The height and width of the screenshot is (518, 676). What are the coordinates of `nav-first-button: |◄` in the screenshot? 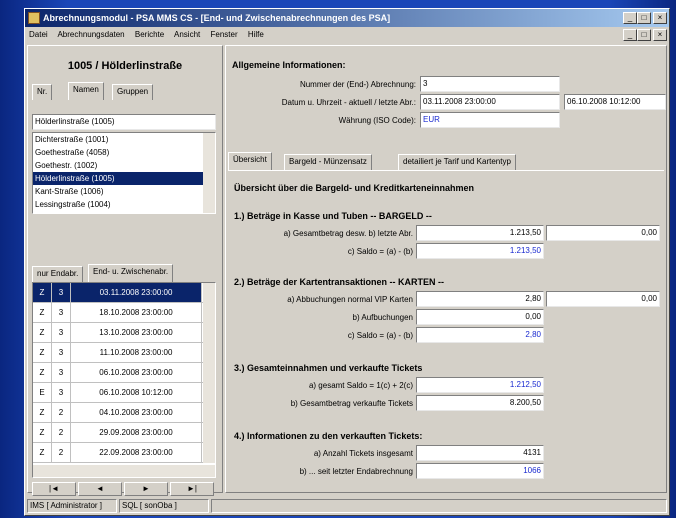 It's located at (54, 489).